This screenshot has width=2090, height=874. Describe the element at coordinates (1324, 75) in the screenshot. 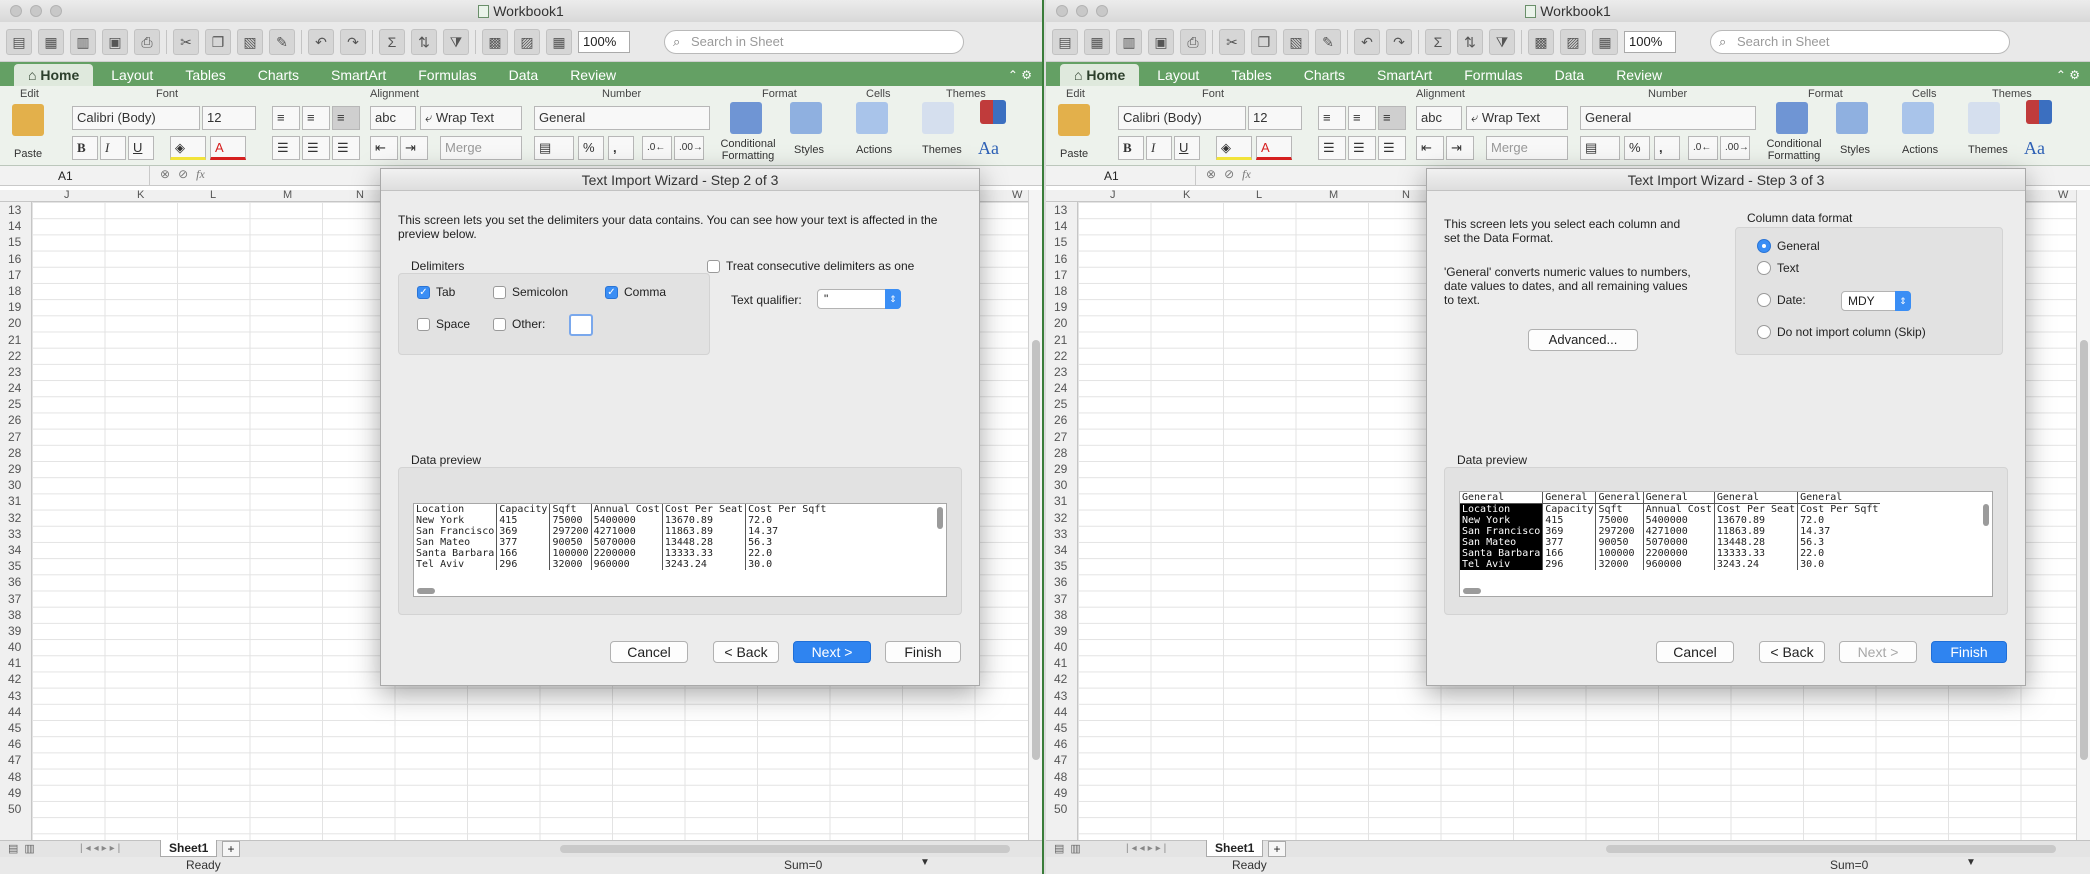

I see `tab-charts: Charts` at that location.